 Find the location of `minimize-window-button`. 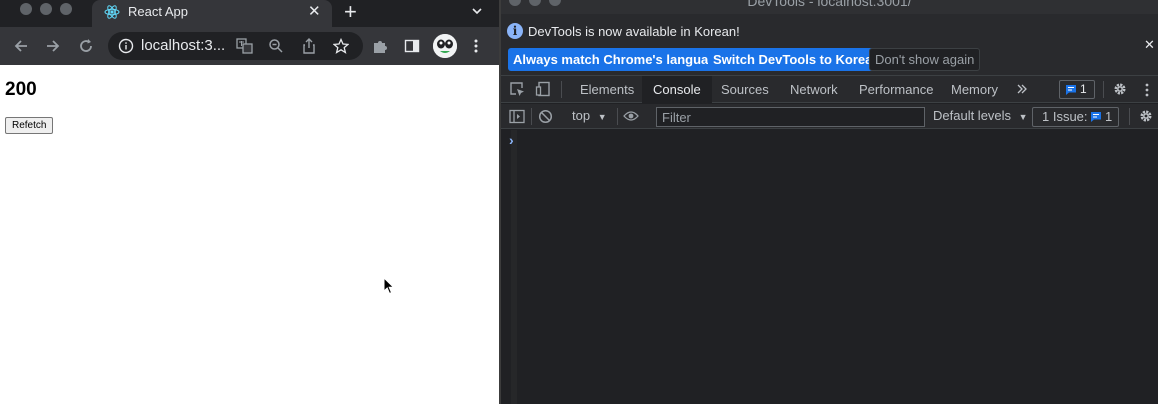

minimize-window-button is located at coordinates (46, 9).